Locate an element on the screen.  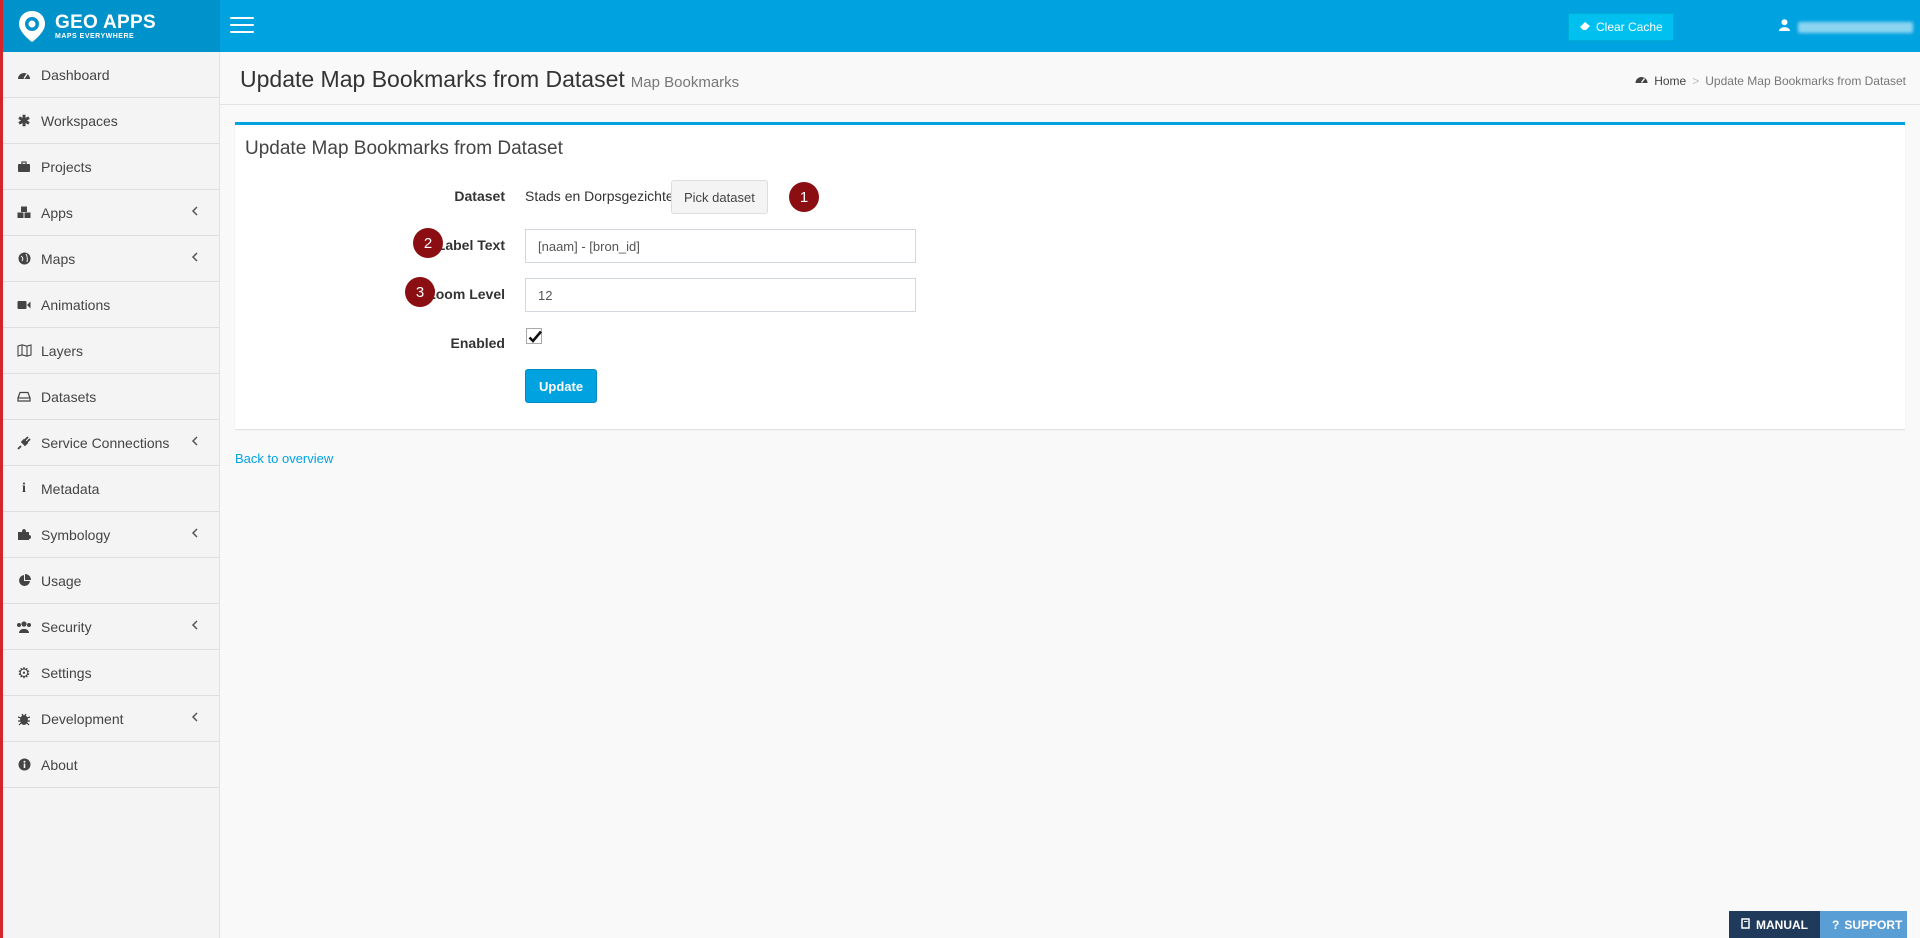
checkmark-icon is located at coordinates (535, 336).